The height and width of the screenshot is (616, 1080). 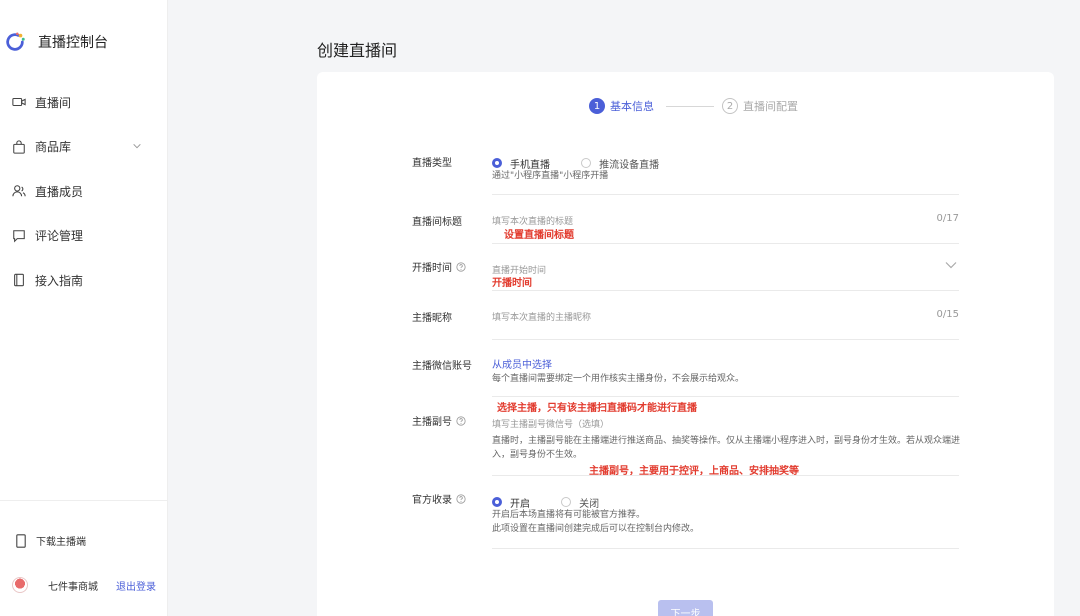 I want to click on sidebar-item-members: 直播成员, so click(x=84, y=191).